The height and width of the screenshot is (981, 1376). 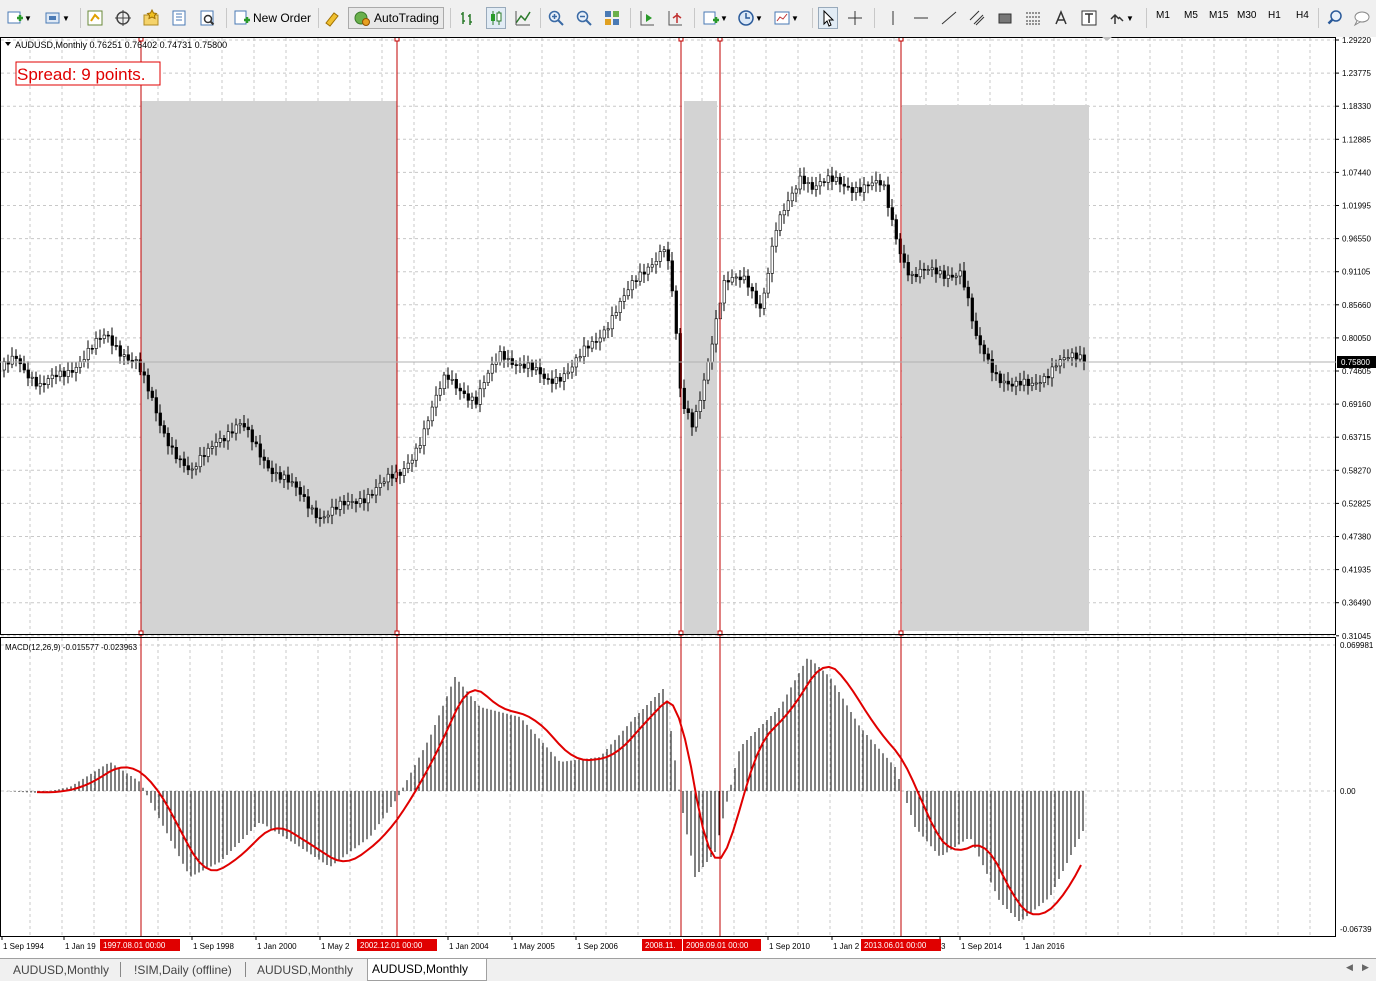 What do you see at coordinates (534, 946) in the screenshot?
I see `time-tick-label: 1 May 2005` at bounding box center [534, 946].